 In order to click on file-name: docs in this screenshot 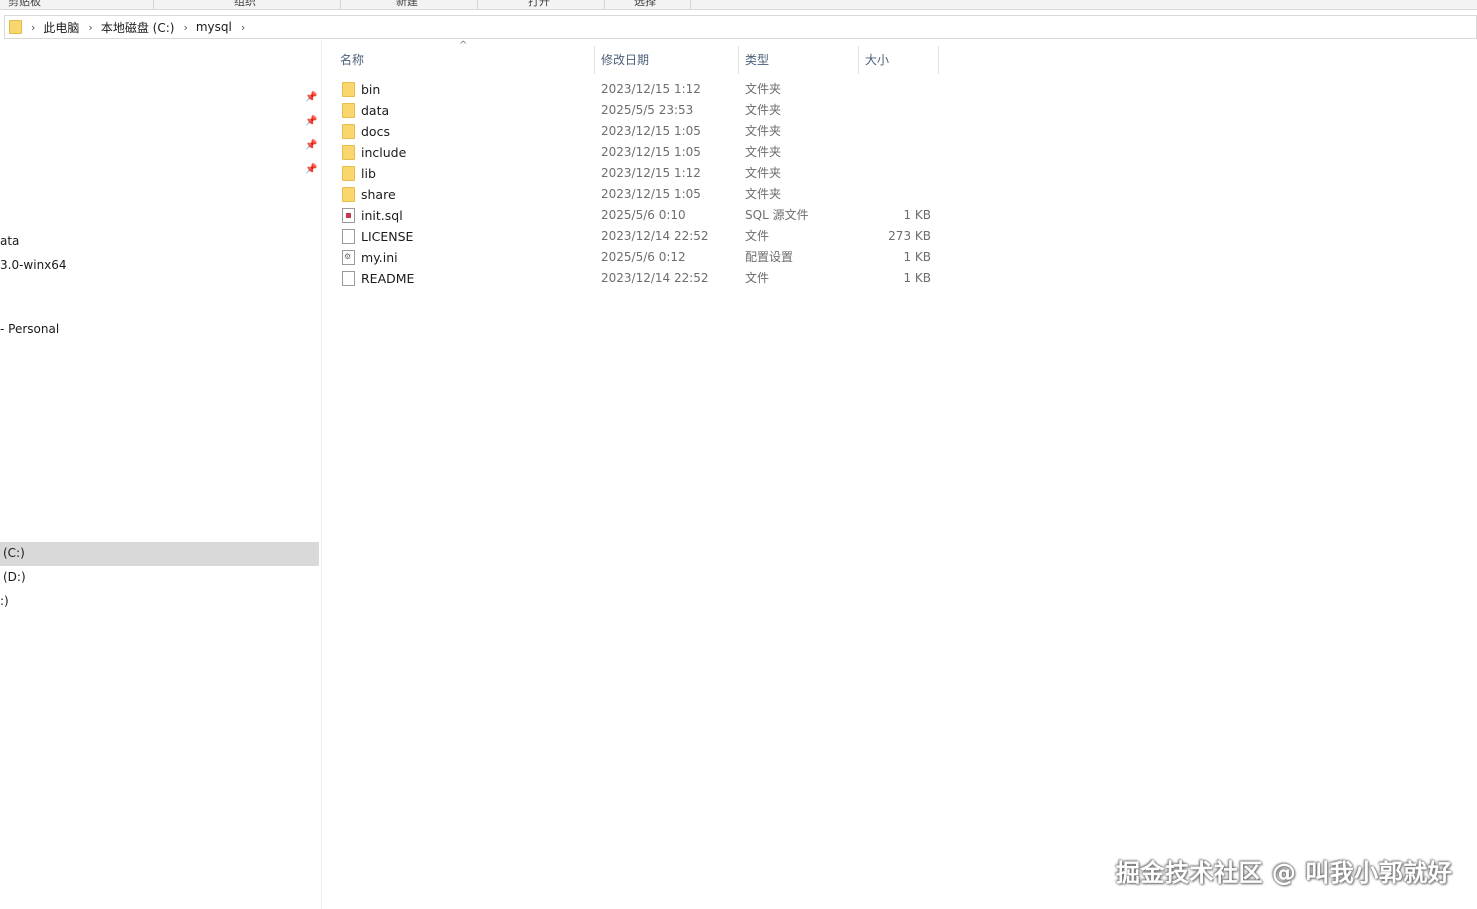, I will do `click(375, 131)`.